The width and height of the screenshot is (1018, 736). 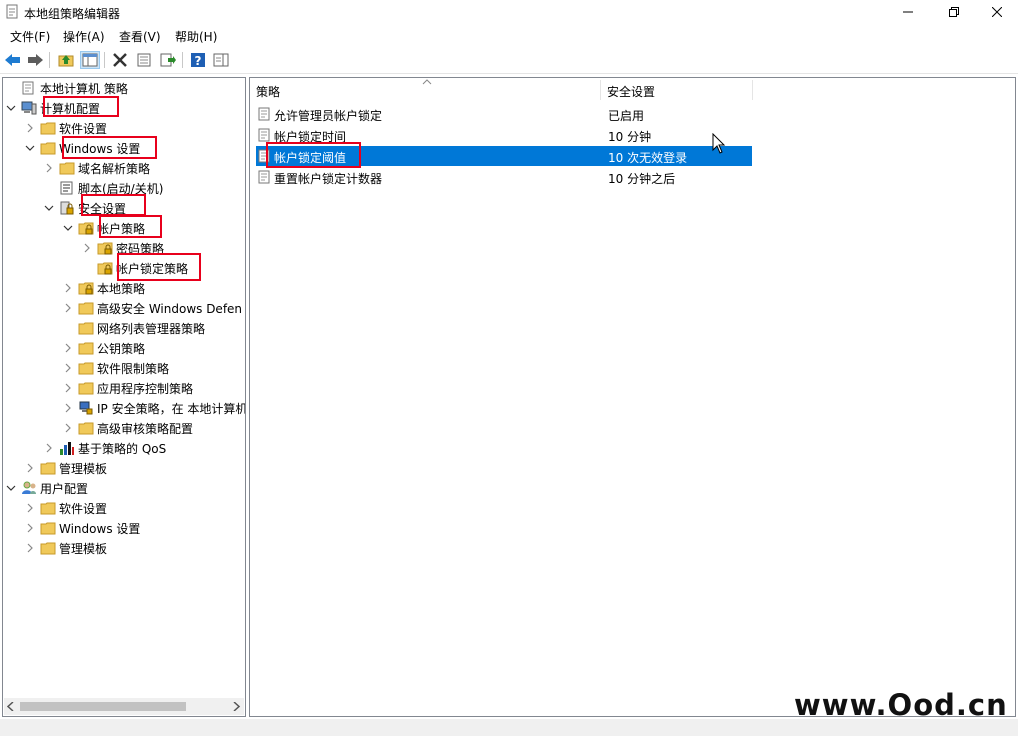 What do you see at coordinates (30, 36) in the screenshot?
I see `menu-file: 文件(F)` at bounding box center [30, 36].